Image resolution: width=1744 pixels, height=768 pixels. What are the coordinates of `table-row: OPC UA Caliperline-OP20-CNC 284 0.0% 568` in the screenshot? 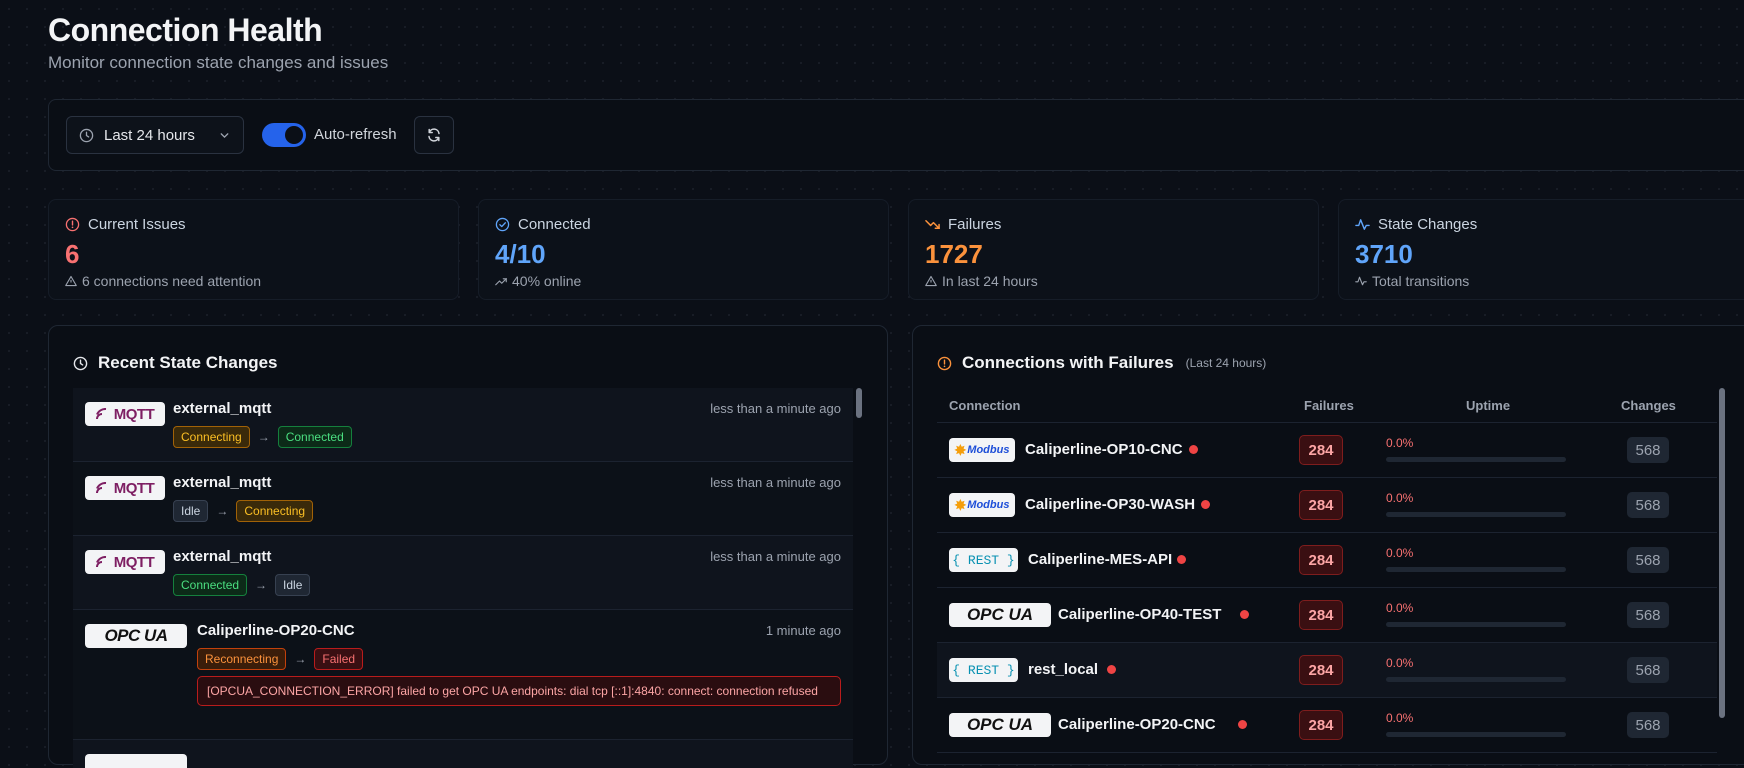 It's located at (1327, 725).